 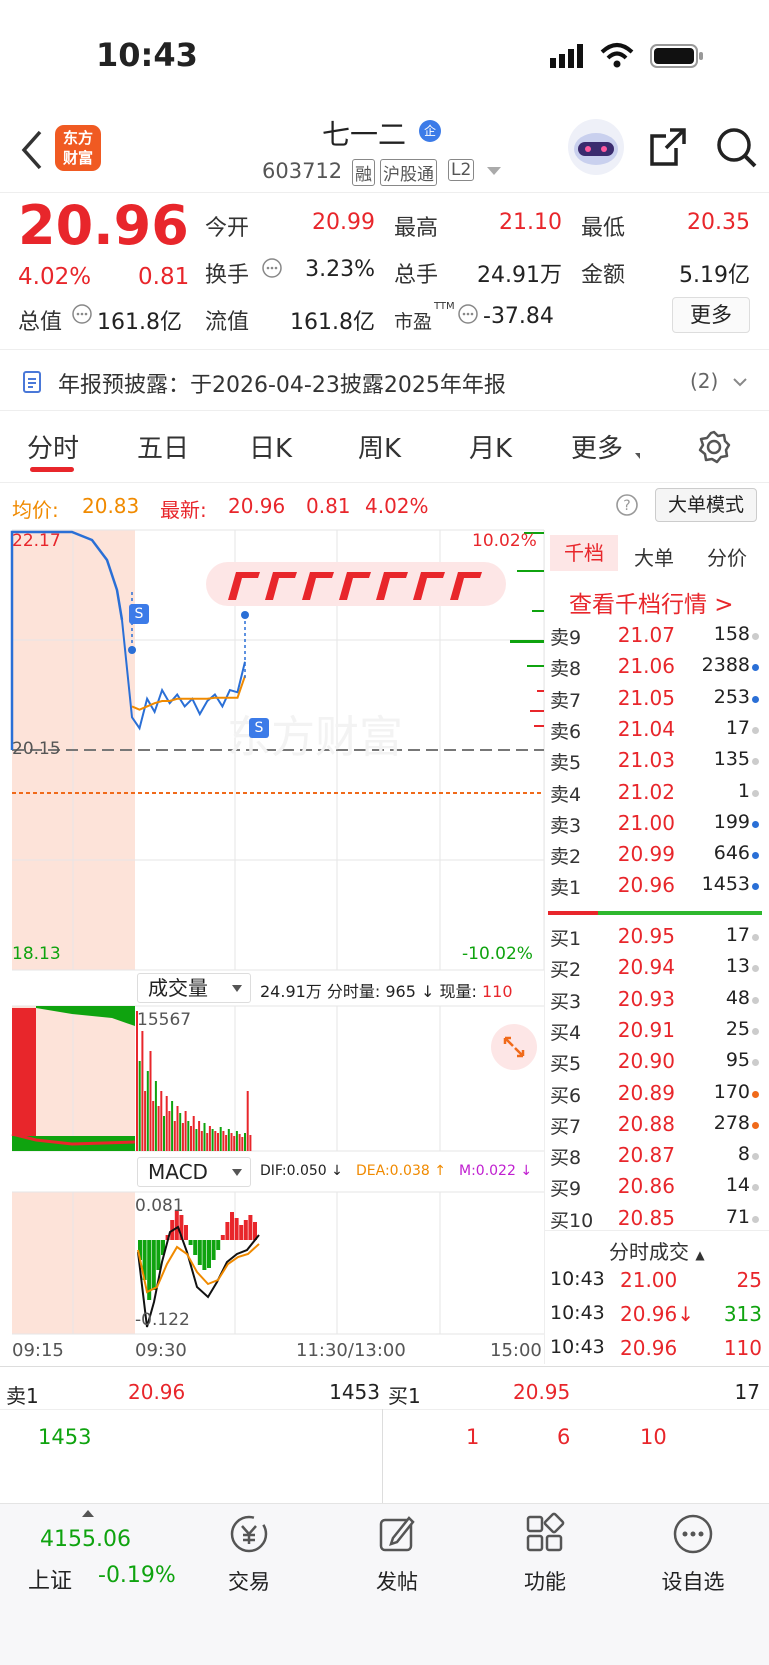 What do you see at coordinates (704, 381) in the screenshot?
I see `notice-count: (2)` at bounding box center [704, 381].